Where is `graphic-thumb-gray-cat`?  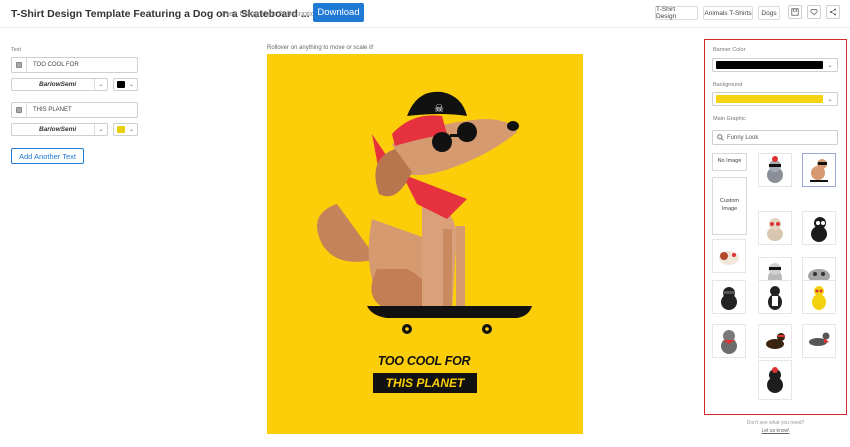
graphic-thumb-gray-cat is located at coordinates (729, 341).